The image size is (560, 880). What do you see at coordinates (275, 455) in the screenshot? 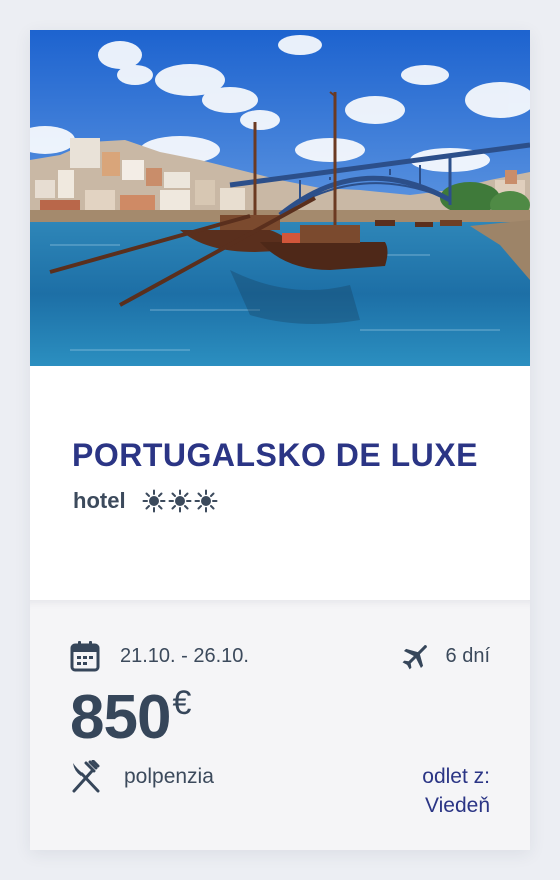
I see `tour-title: PORTUGALSKO DE LUXE` at bounding box center [275, 455].